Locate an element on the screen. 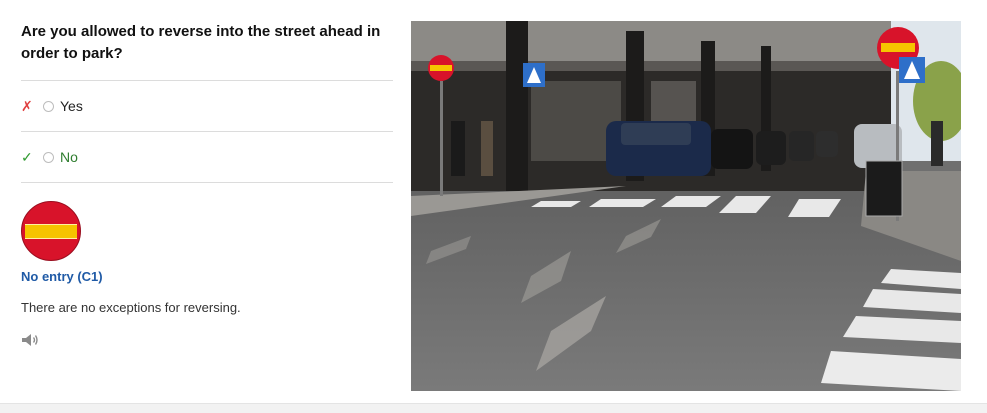 The image size is (987, 413). check-mark-icon: ✓ is located at coordinates (27, 156).